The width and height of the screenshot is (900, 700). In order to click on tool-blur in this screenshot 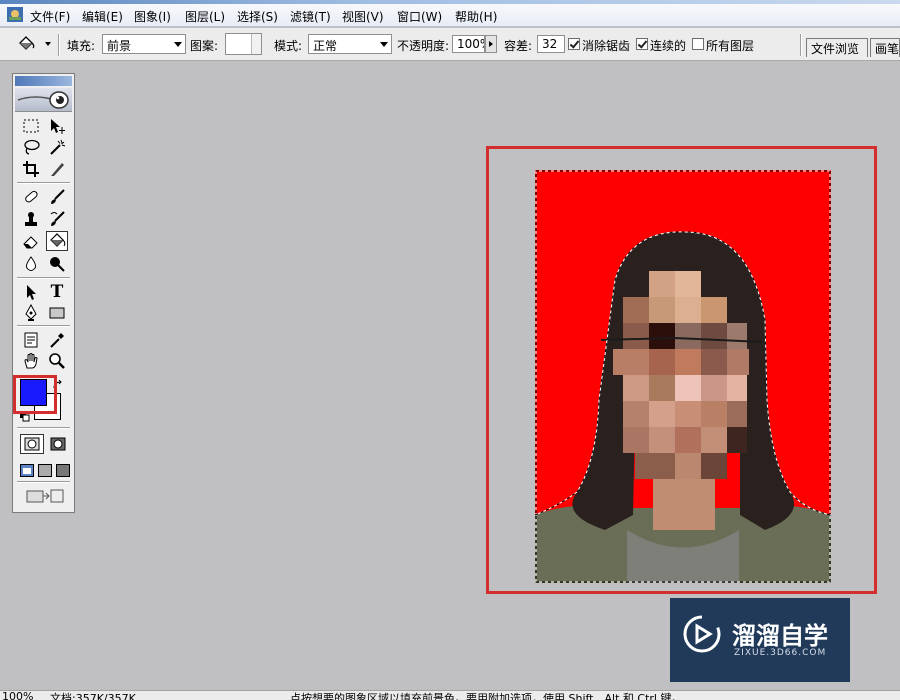, I will do `click(31, 264)`.